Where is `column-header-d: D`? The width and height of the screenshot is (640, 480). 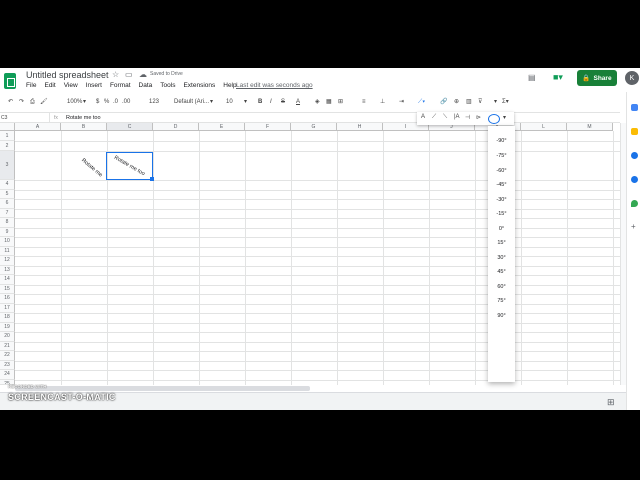 column-header-d: D is located at coordinates (176, 127).